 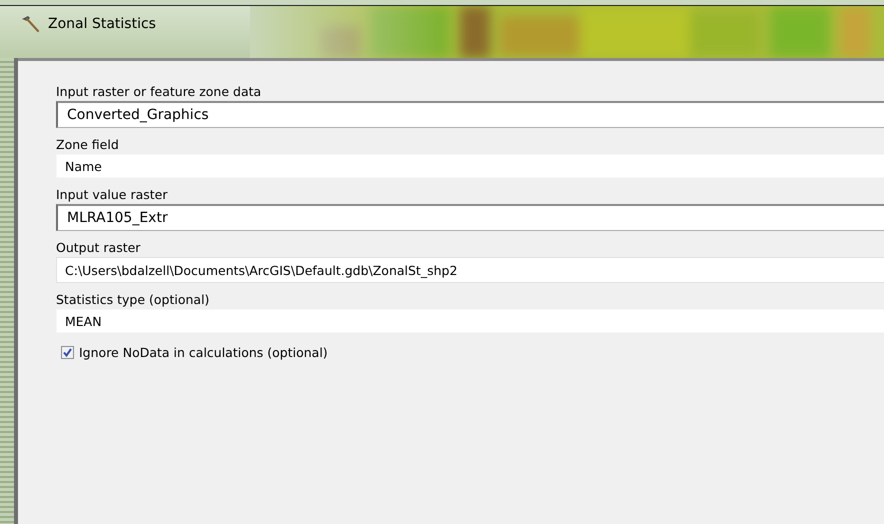 What do you see at coordinates (159, 92) in the screenshot?
I see `field-label: Input raster or feature zone data` at bounding box center [159, 92].